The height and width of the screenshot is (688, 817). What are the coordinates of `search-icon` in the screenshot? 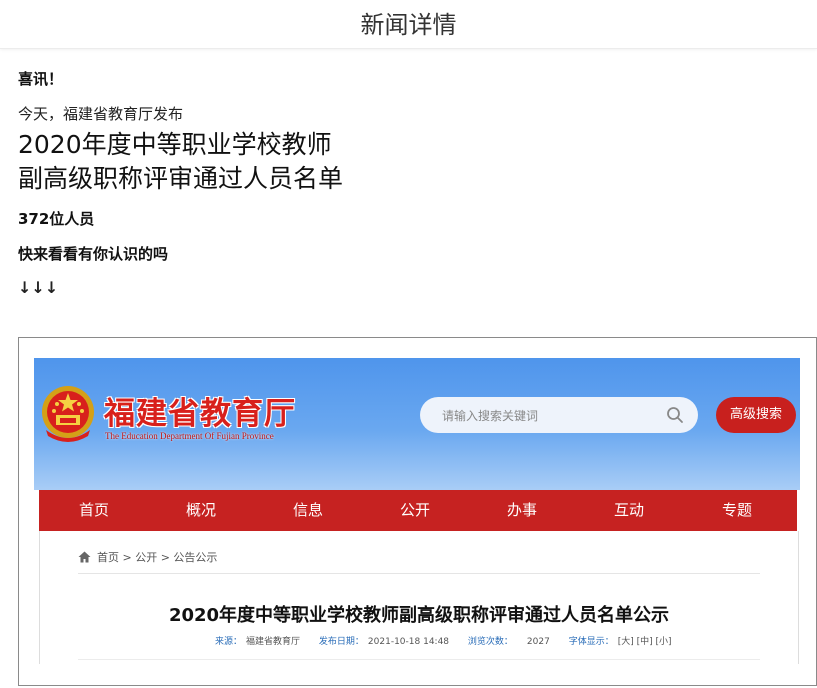 It's located at (675, 415).